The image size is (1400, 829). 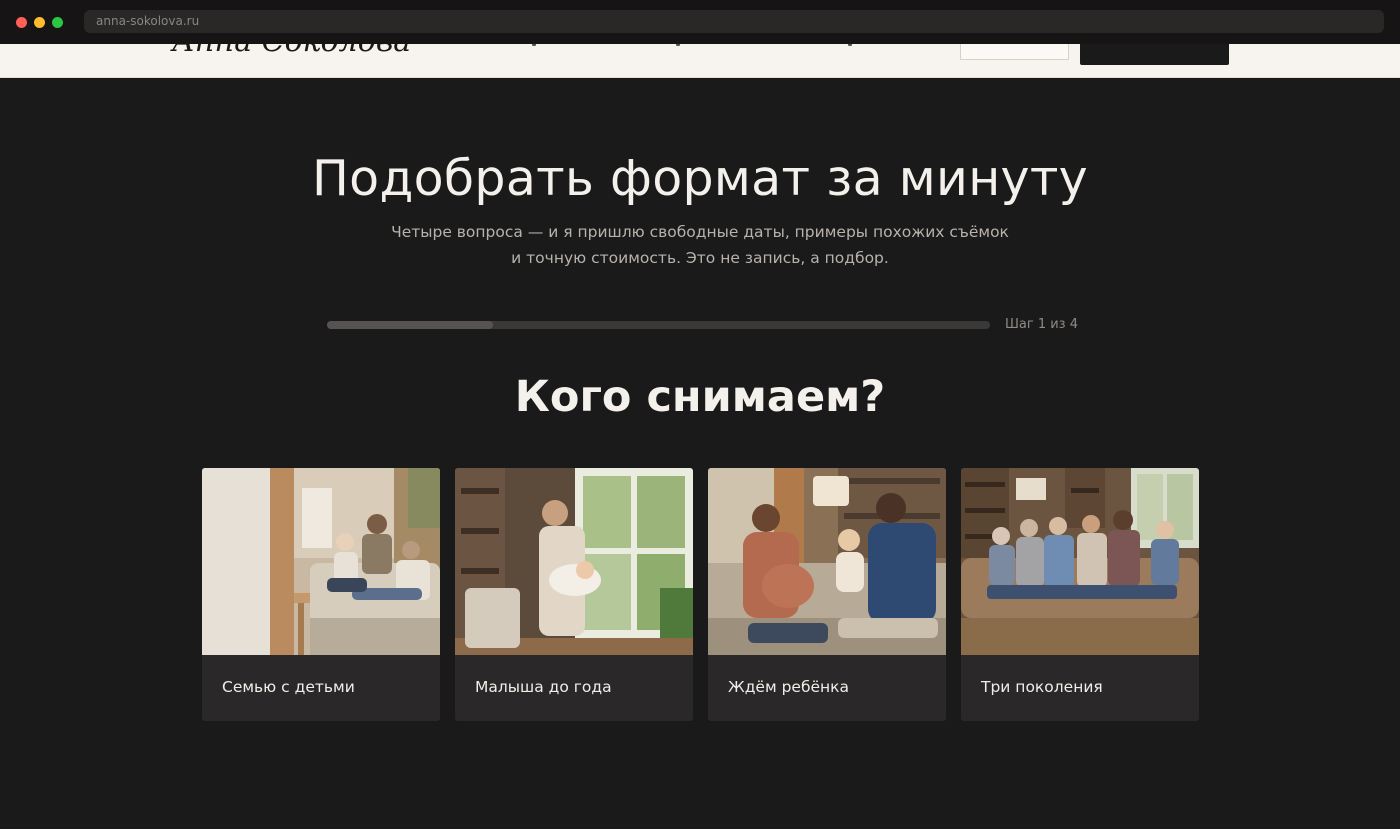 I want to click on close-window-button, so click(x=21, y=22).